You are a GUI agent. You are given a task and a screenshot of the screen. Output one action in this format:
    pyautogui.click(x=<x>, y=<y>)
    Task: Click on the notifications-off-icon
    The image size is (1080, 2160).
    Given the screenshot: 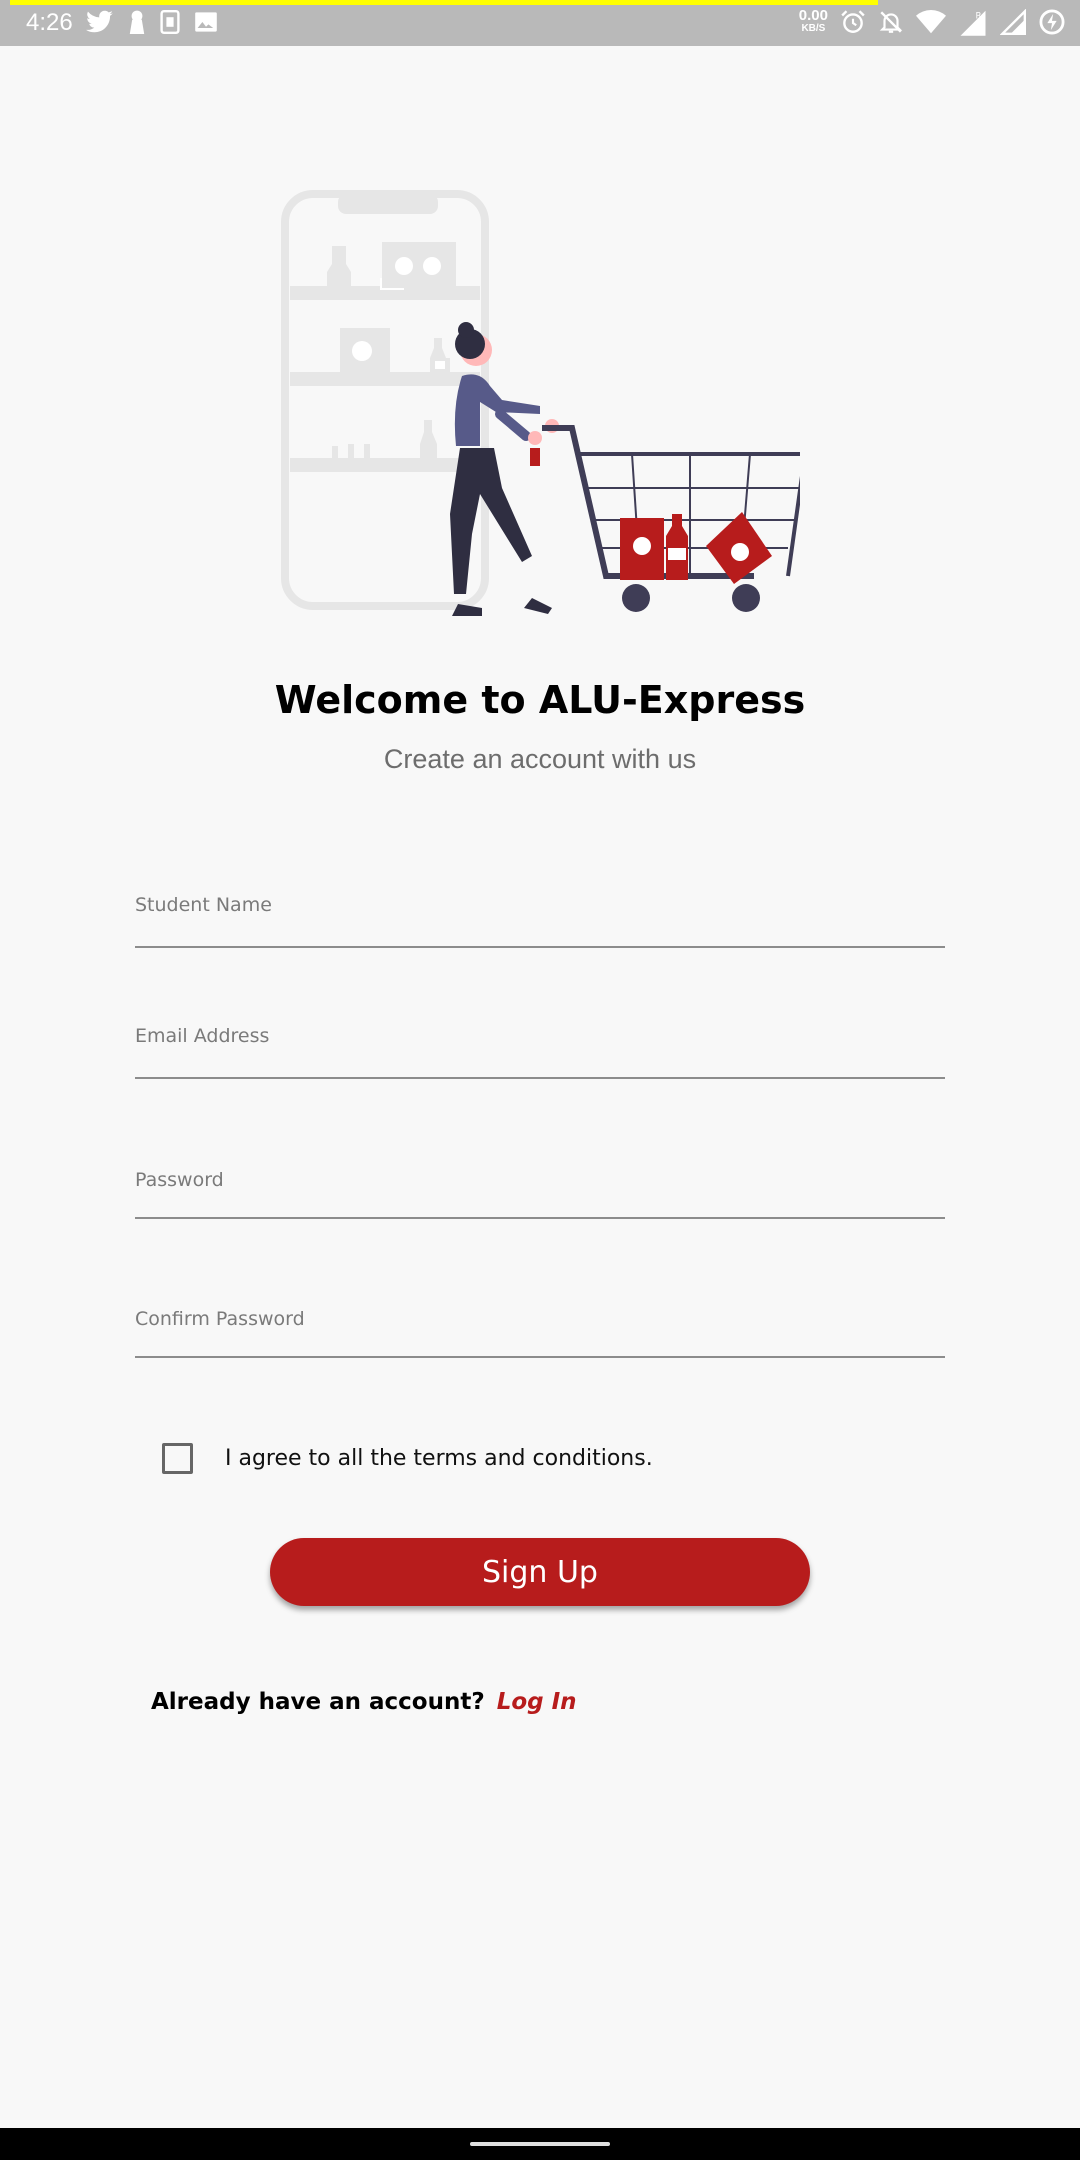 What is the action you would take?
    pyautogui.click(x=891, y=22)
    